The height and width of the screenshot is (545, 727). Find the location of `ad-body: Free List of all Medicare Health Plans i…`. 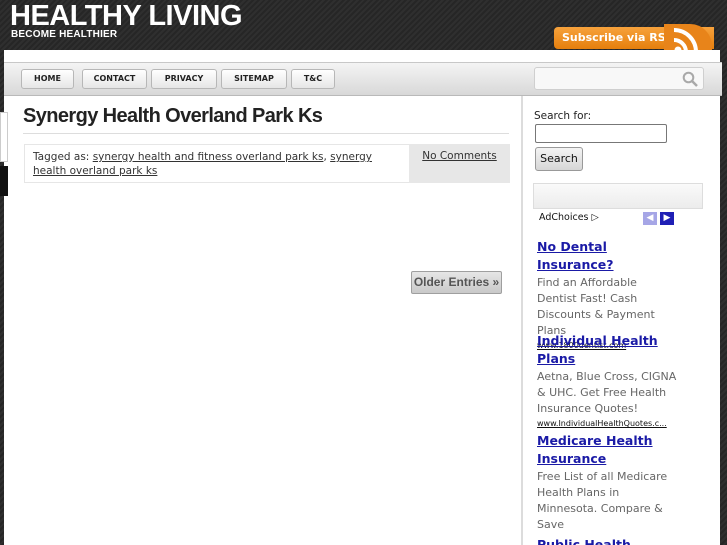

ad-body: Free List of all Medicare Health Plans i… is located at coordinates (602, 500).